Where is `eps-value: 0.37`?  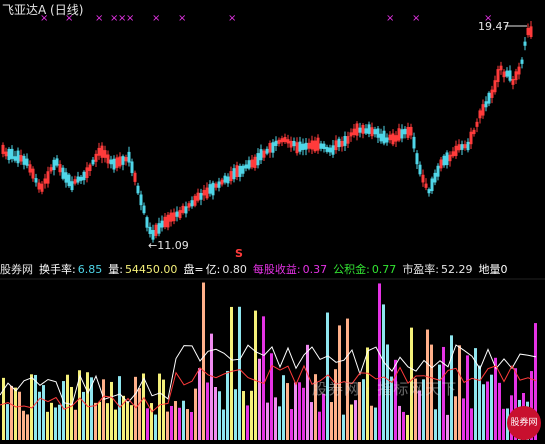 eps-value: 0.37 is located at coordinates (315, 269).